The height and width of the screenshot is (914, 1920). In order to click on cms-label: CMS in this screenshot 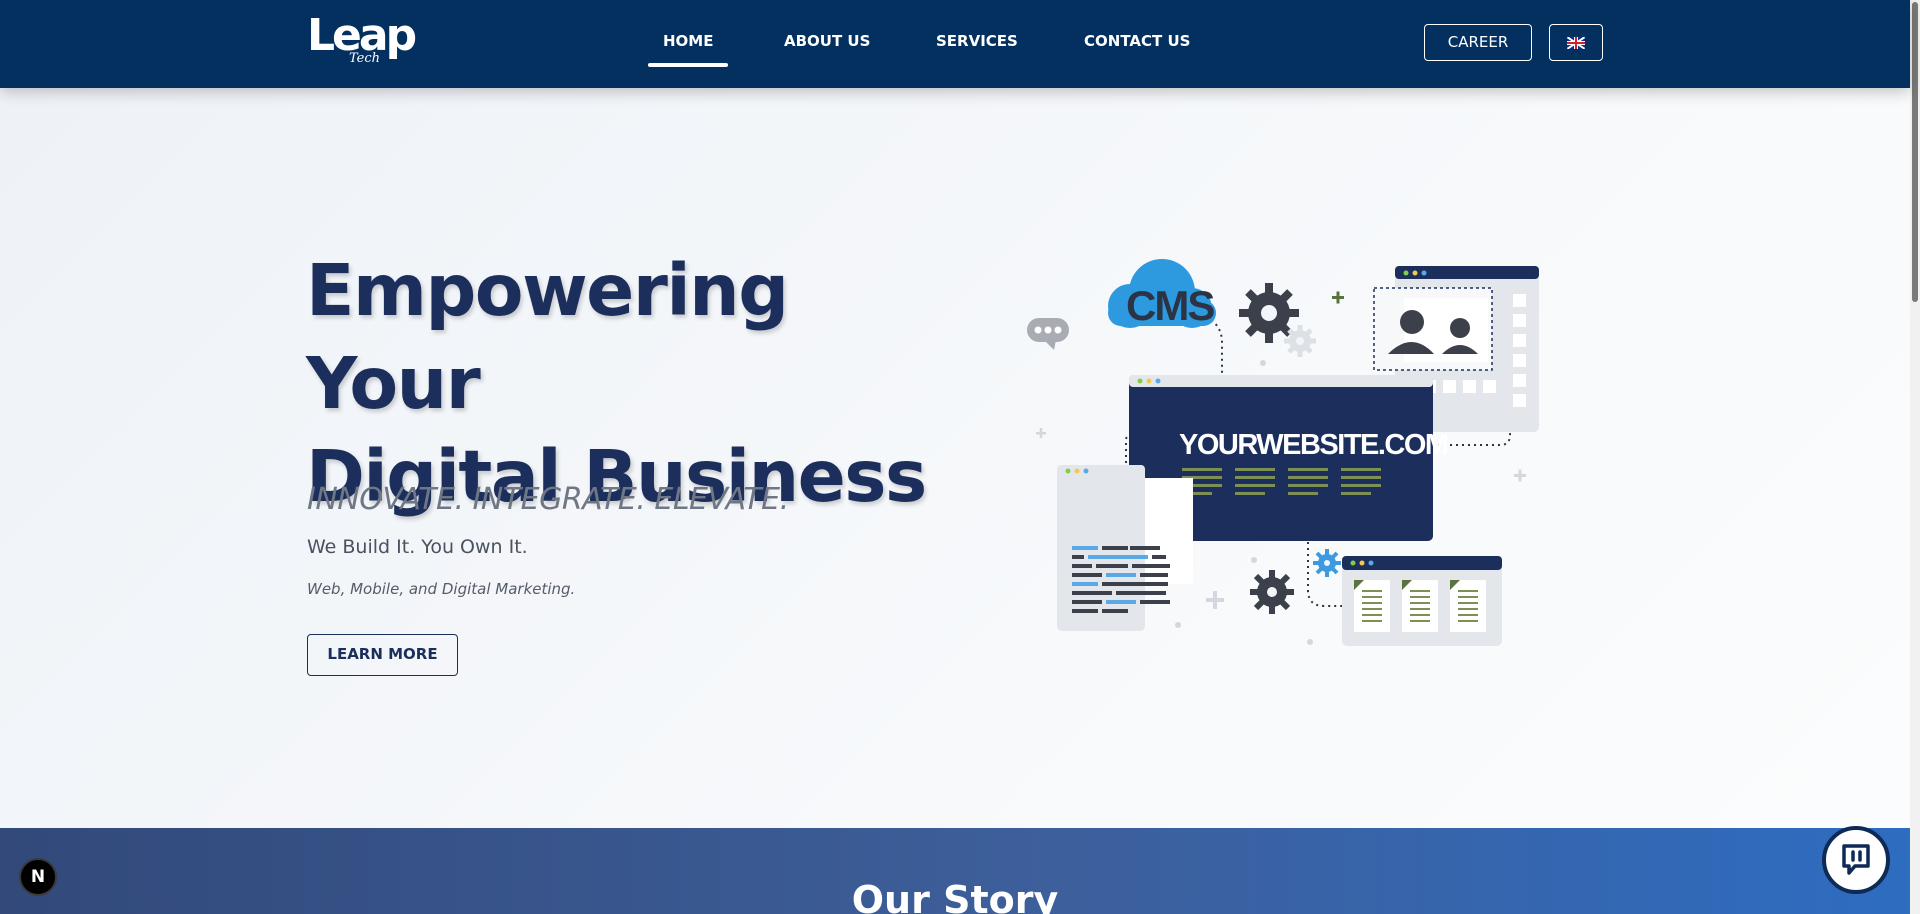, I will do `click(1170, 305)`.